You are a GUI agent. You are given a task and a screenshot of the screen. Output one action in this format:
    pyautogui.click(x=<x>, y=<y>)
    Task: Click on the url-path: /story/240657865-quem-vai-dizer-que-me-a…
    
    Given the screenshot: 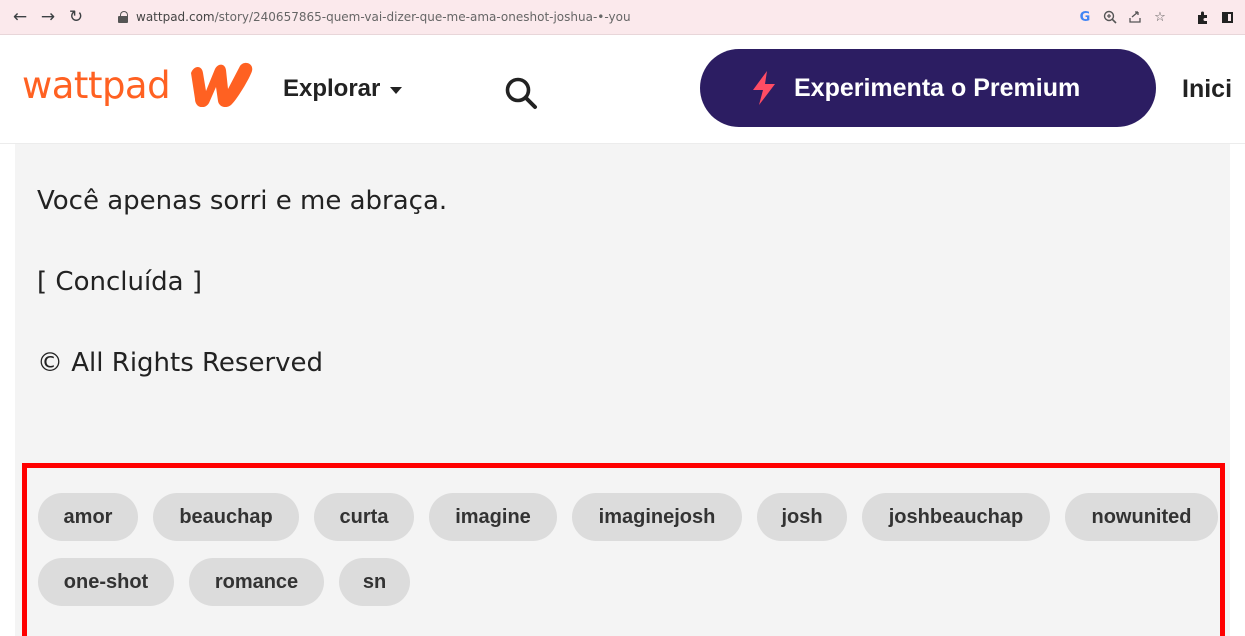 What is the action you would take?
    pyautogui.click(x=422, y=17)
    